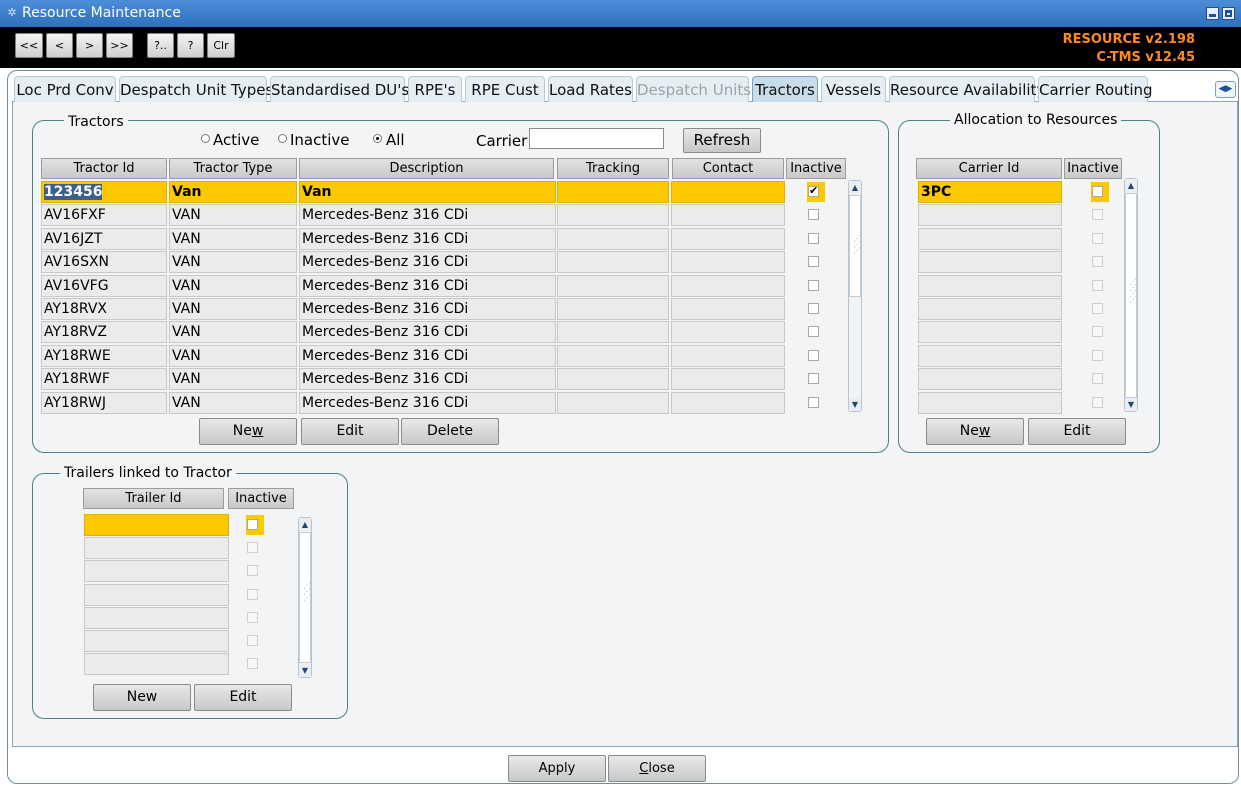 The height and width of the screenshot is (796, 1241). Describe the element at coordinates (104, 215) in the screenshot. I see `tractor-id-cell: AV16FXF` at that location.